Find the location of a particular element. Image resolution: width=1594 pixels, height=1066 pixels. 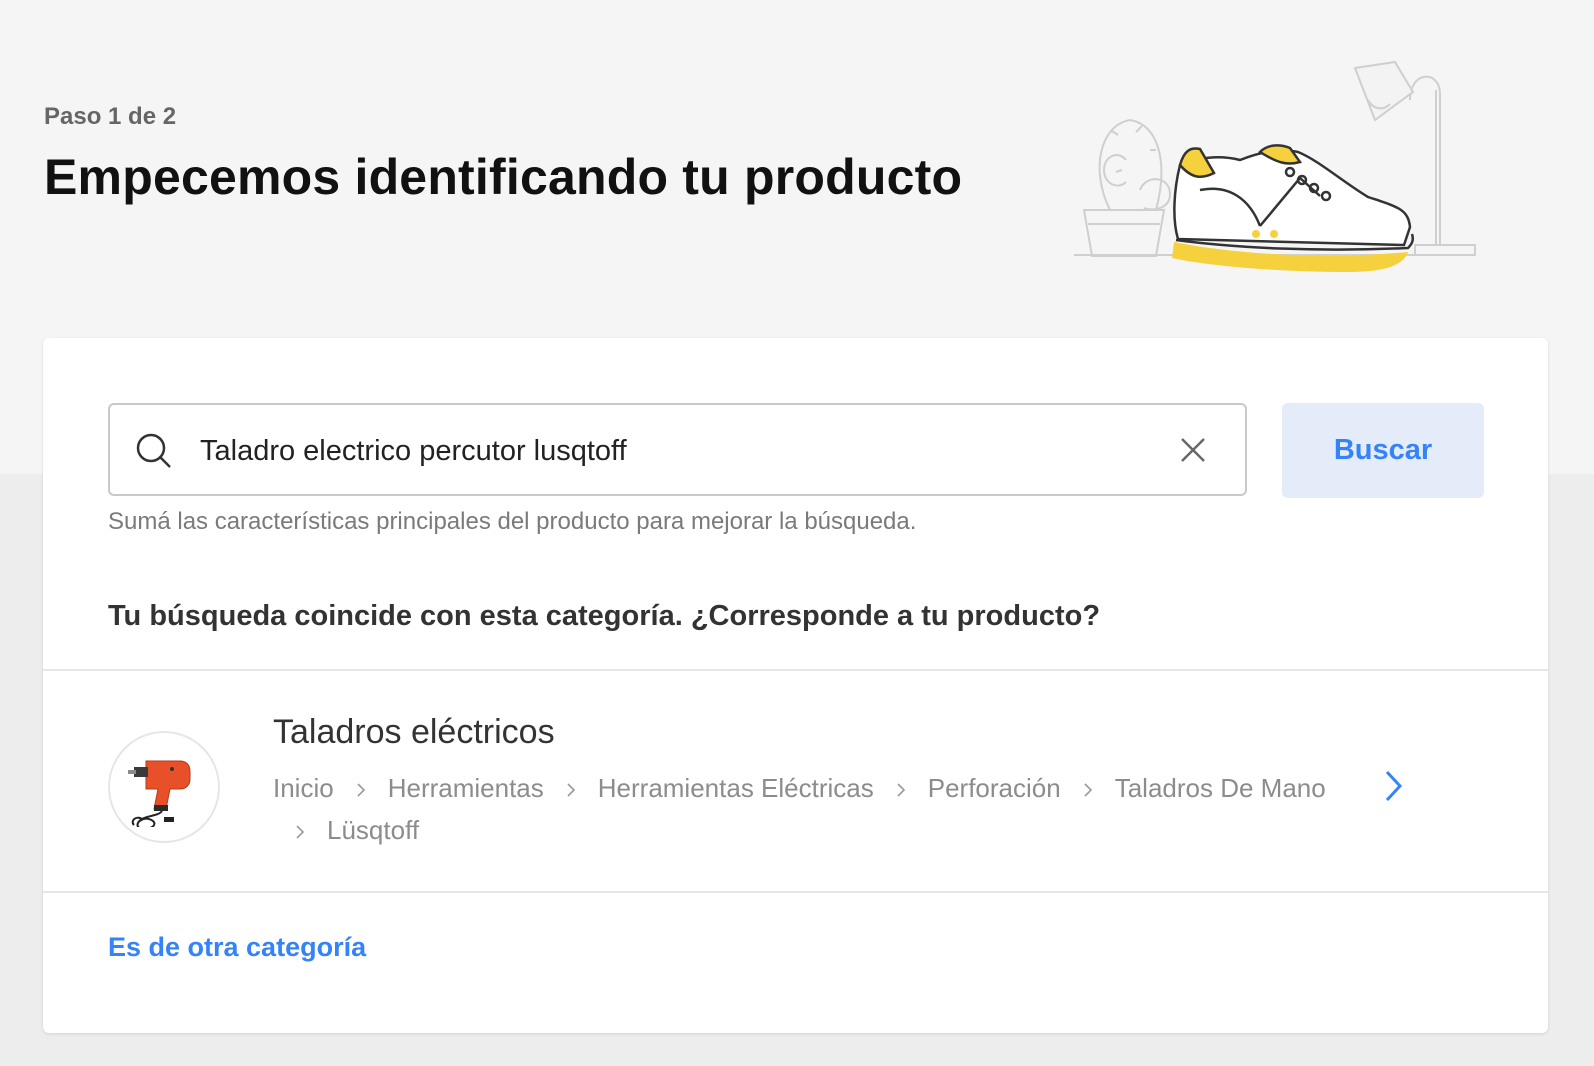

category-name: Taladros eléctricos is located at coordinates (414, 732).